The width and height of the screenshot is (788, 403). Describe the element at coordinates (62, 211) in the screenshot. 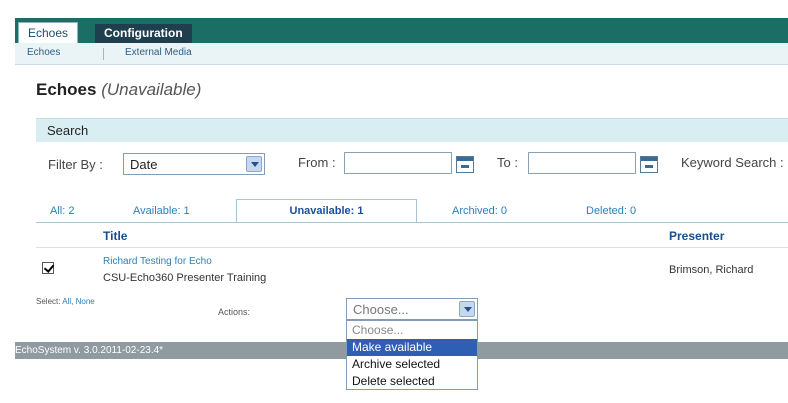

I see `tab-all: All: 2` at that location.